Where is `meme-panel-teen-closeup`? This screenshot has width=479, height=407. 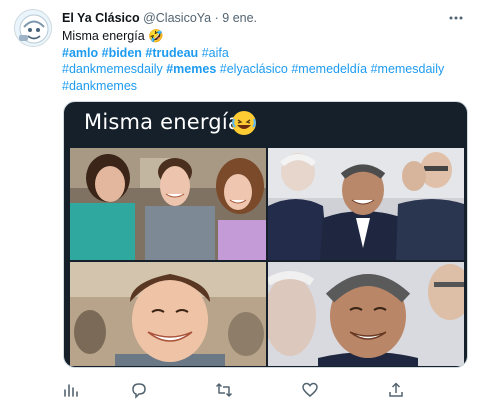 meme-panel-teen-closeup is located at coordinates (168, 314).